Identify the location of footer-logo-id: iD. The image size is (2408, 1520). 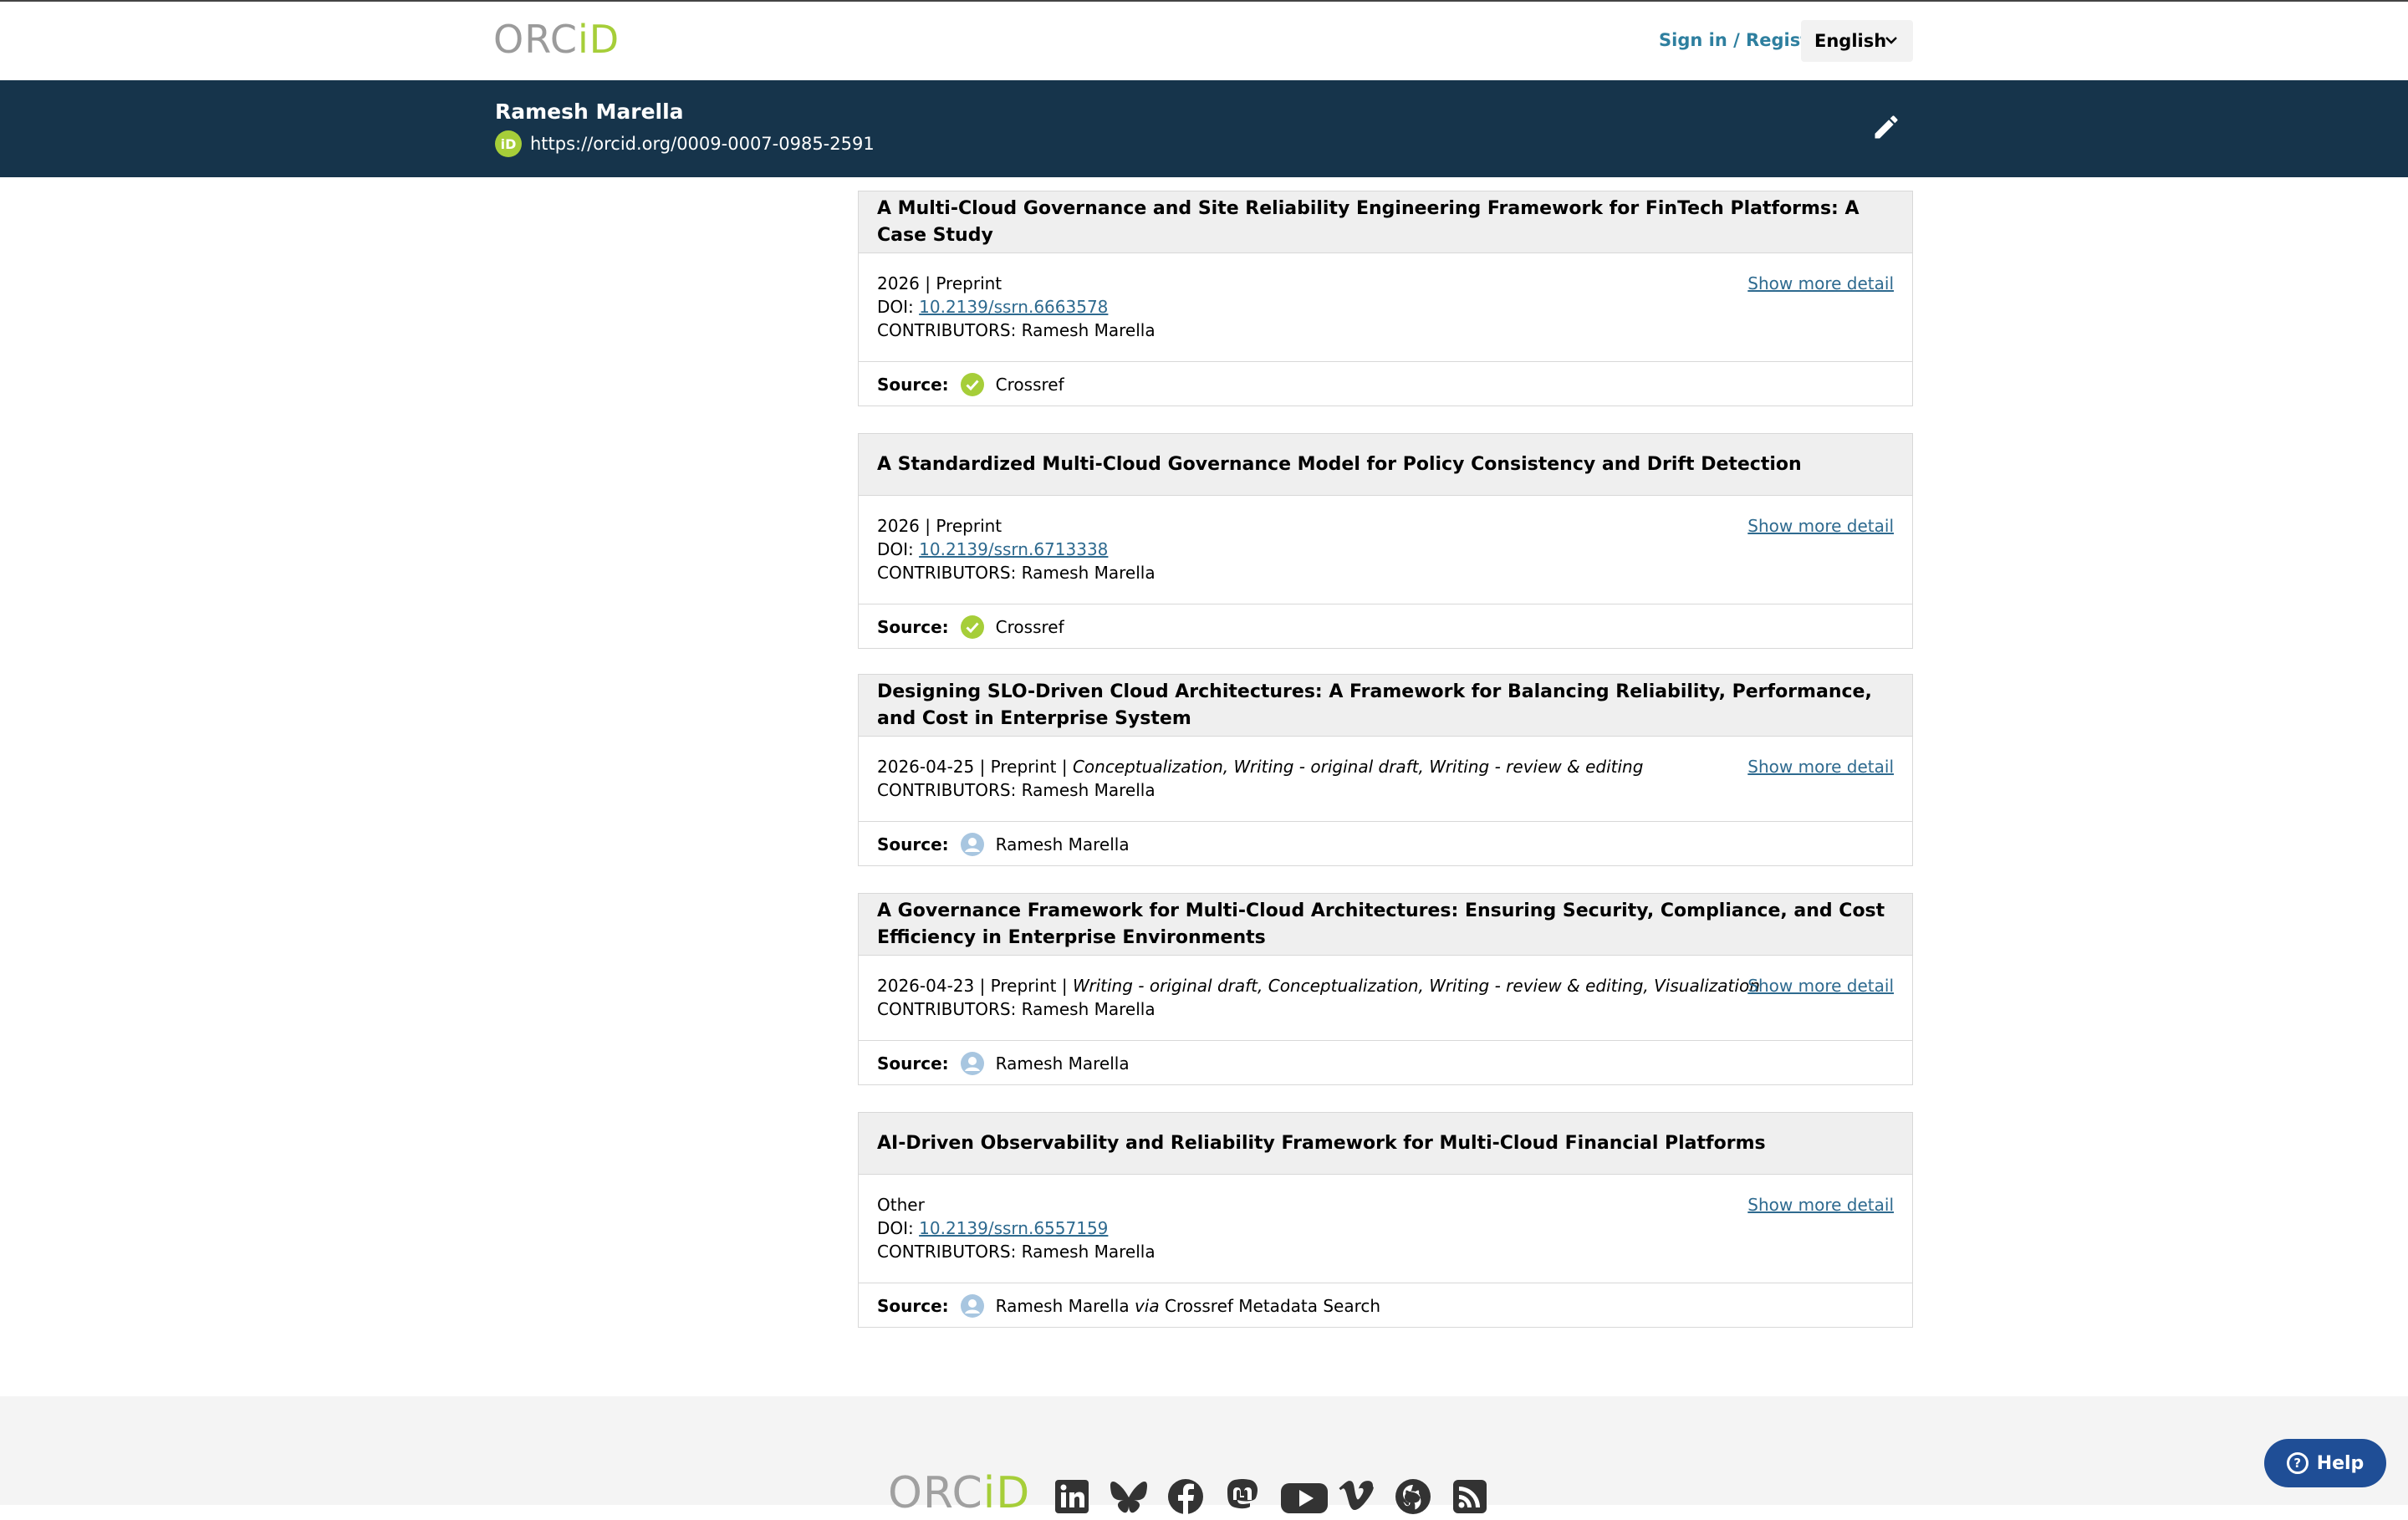
(1007, 1493).